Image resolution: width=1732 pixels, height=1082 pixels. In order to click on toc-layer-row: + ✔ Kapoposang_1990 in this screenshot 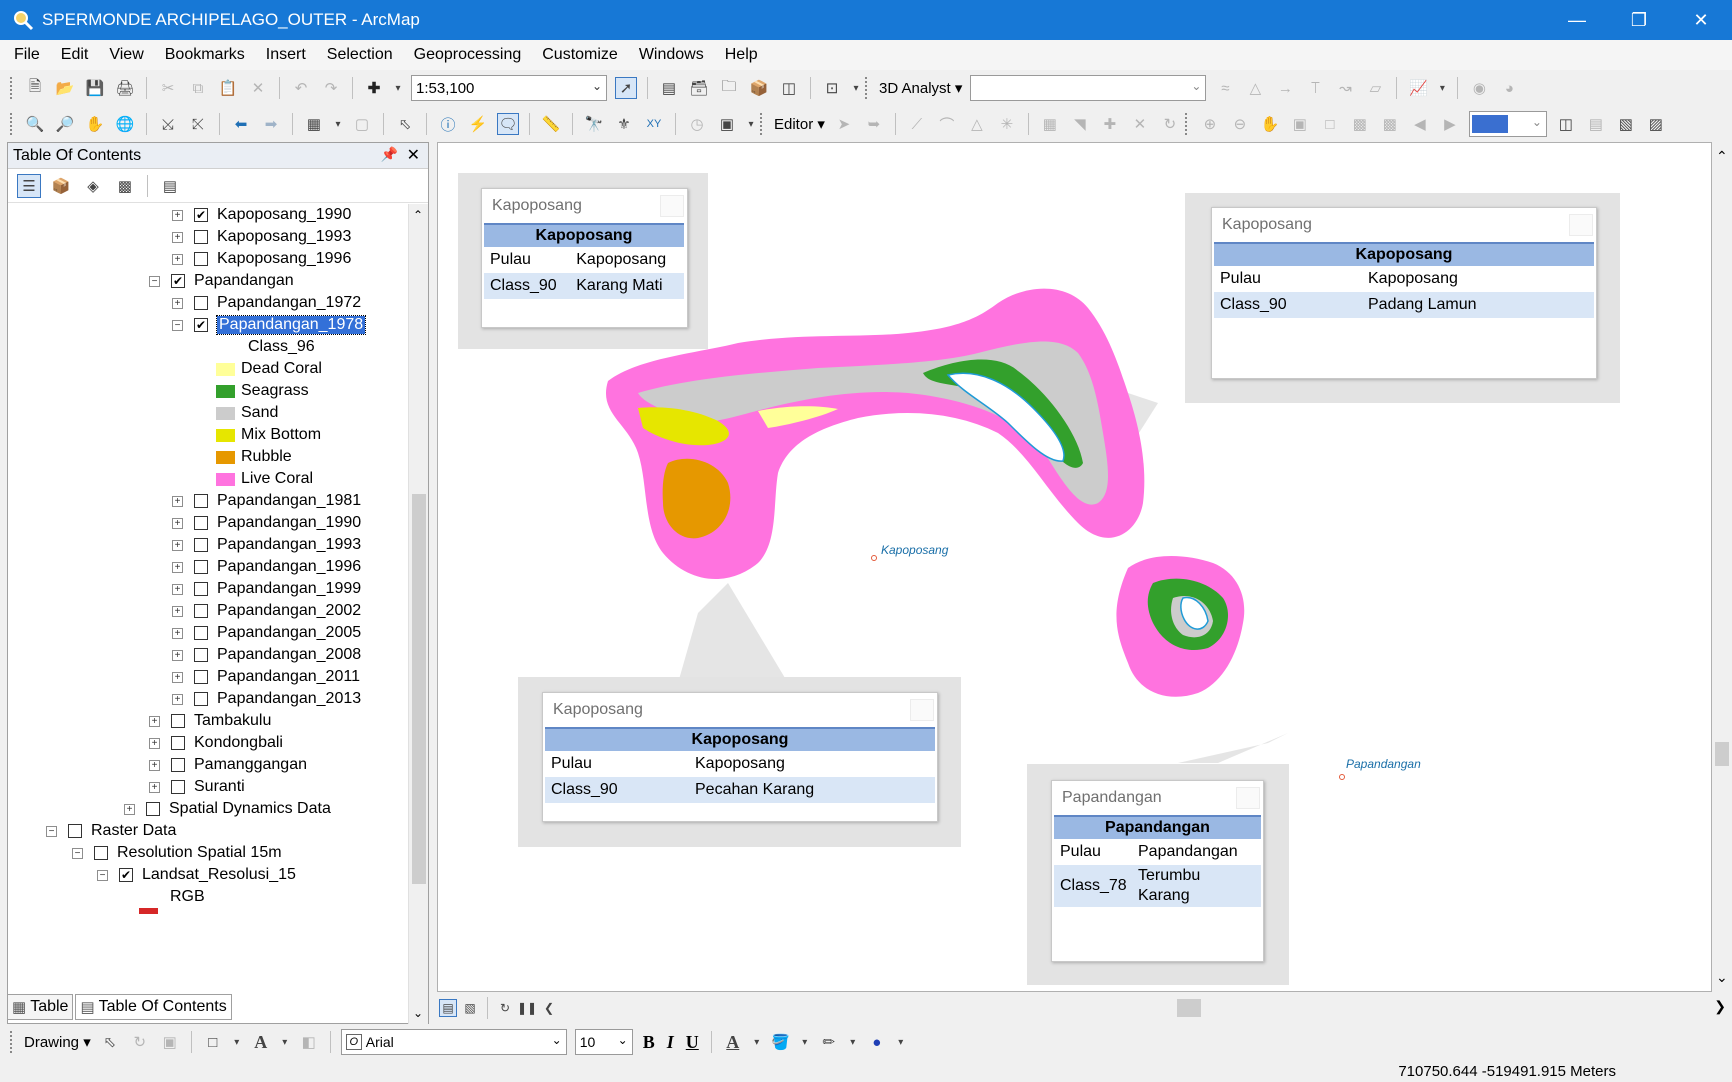, I will do `click(261, 215)`.